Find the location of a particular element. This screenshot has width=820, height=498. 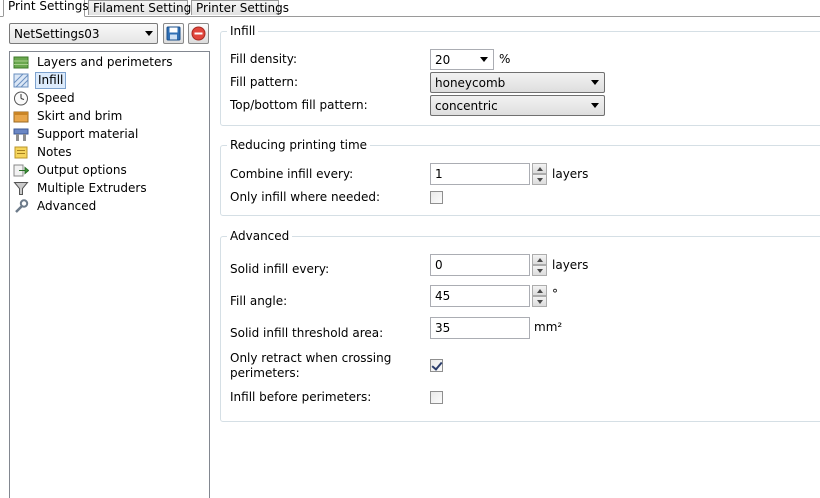

top-bottom-fill-pattern-value: concentric is located at coordinates (466, 106).